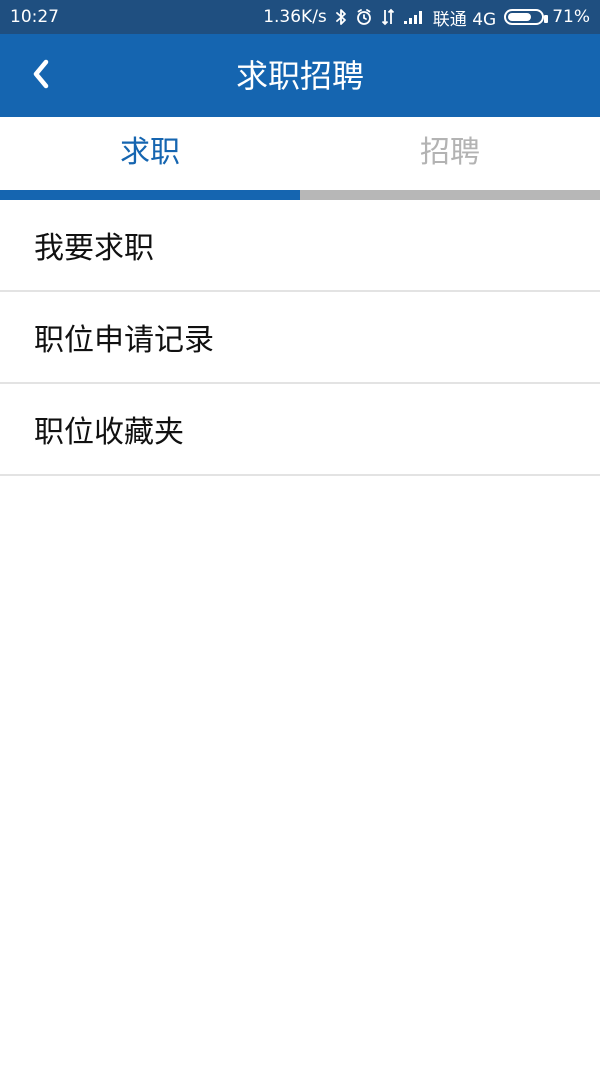 The height and width of the screenshot is (1067, 600). I want to click on tab-underline-inactive, so click(450, 195).